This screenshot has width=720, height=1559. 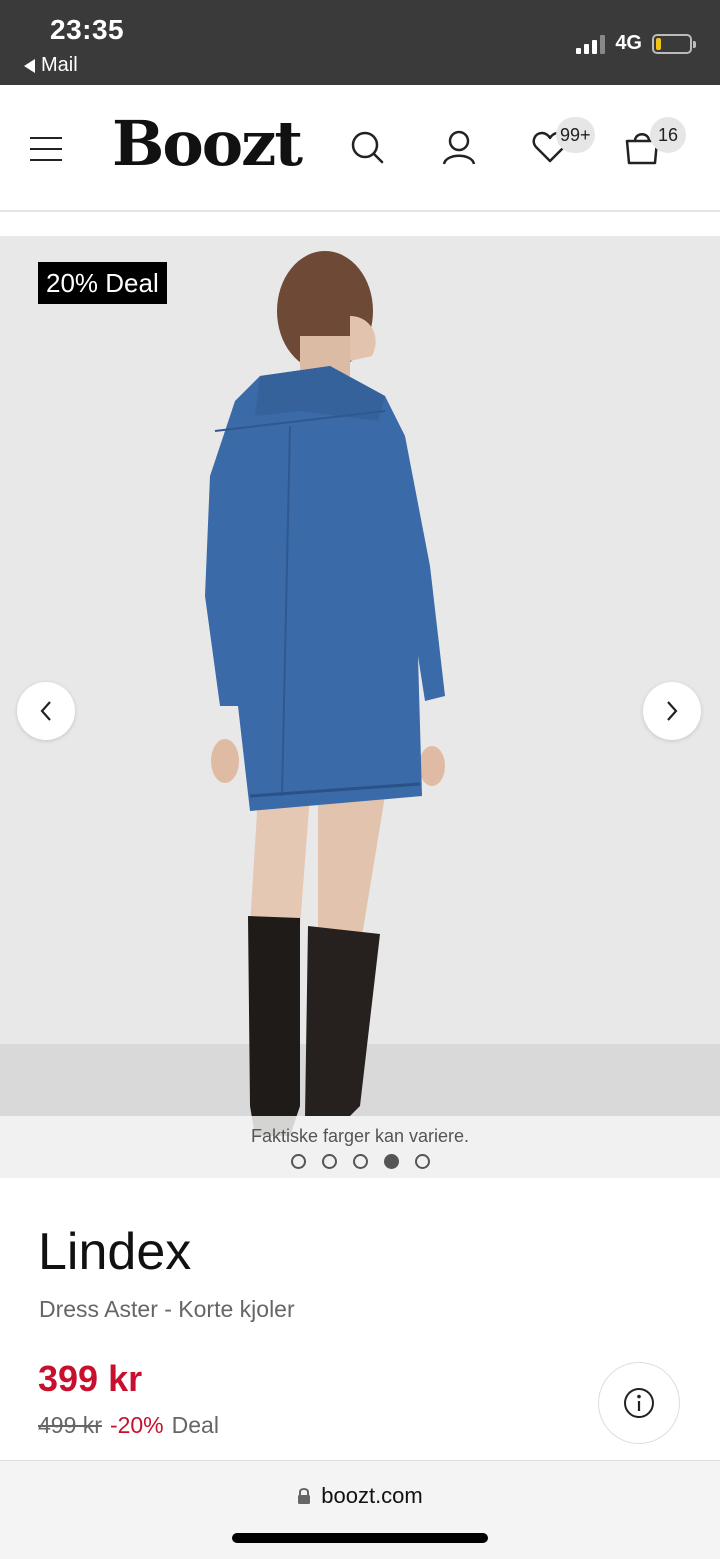 What do you see at coordinates (367, 147) in the screenshot?
I see `search-icon` at bounding box center [367, 147].